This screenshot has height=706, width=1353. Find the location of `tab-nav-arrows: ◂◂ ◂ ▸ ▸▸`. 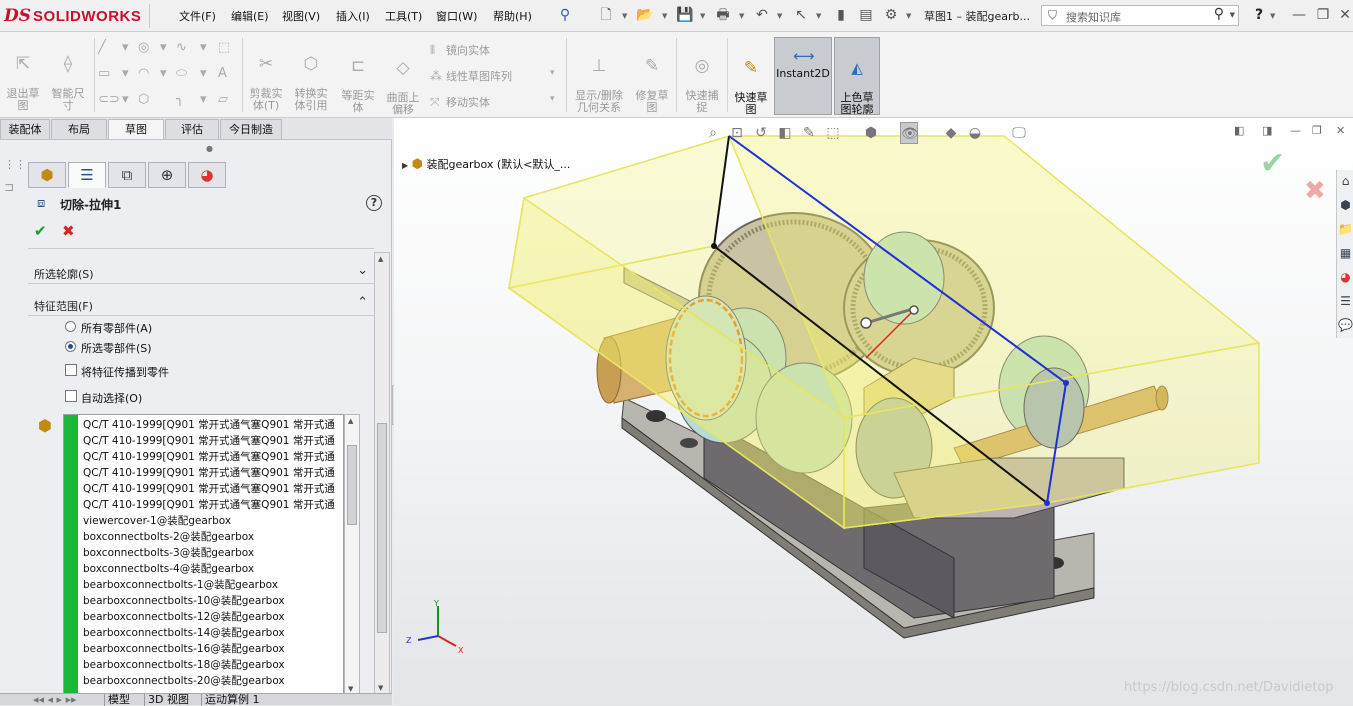

tab-nav-arrows: ◂◂ ◂ ▸ ▸▸ is located at coordinates (65, 700).